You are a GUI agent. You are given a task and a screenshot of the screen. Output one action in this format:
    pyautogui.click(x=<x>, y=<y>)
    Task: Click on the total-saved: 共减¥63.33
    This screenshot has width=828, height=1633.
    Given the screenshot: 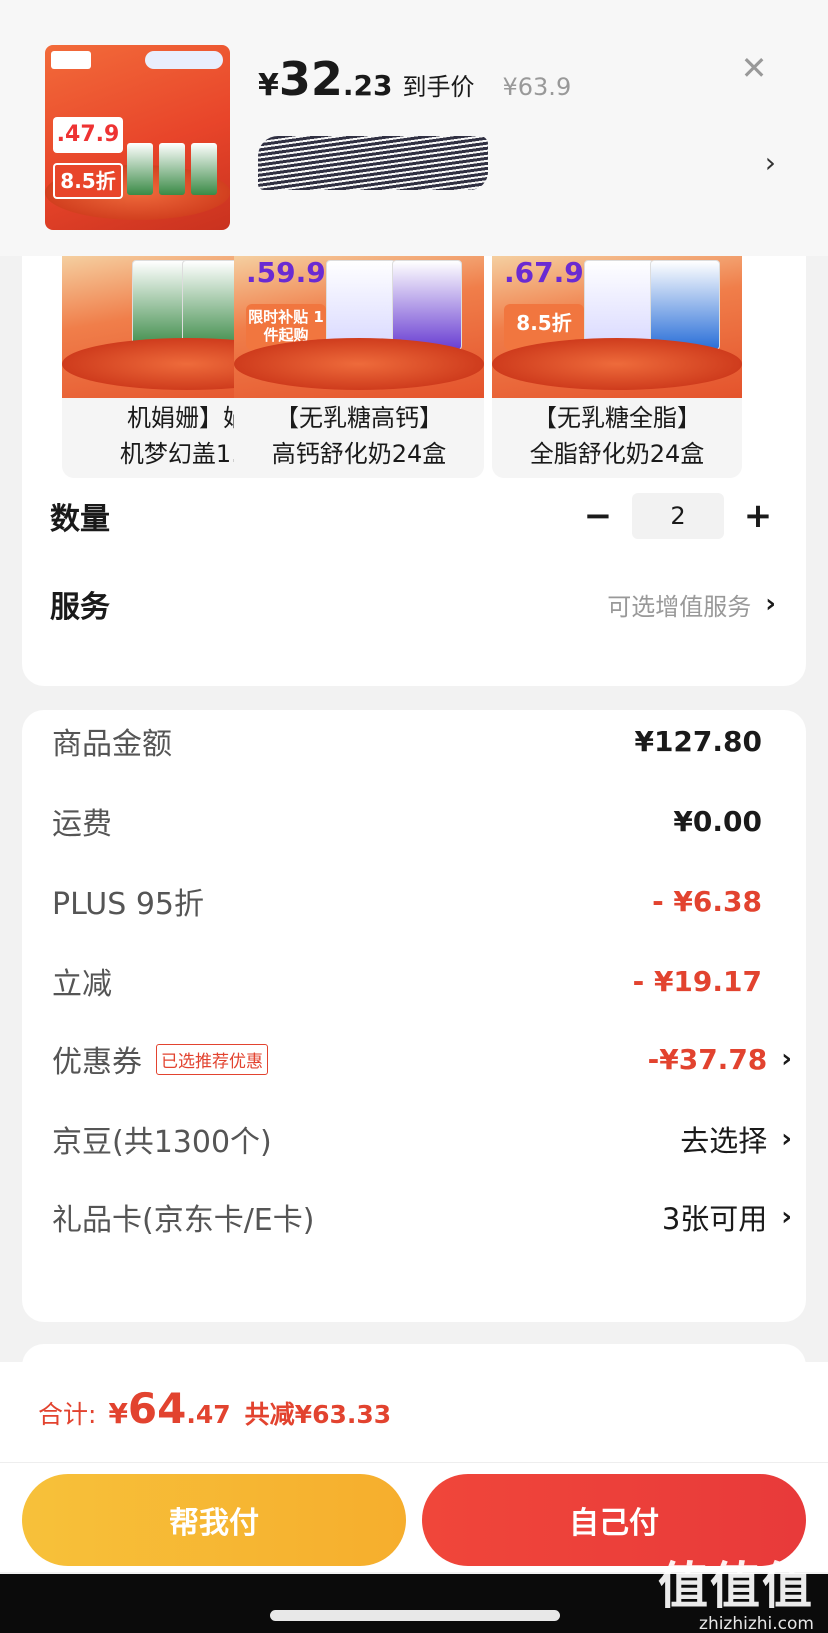 What is the action you would take?
    pyautogui.click(x=318, y=1414)
    